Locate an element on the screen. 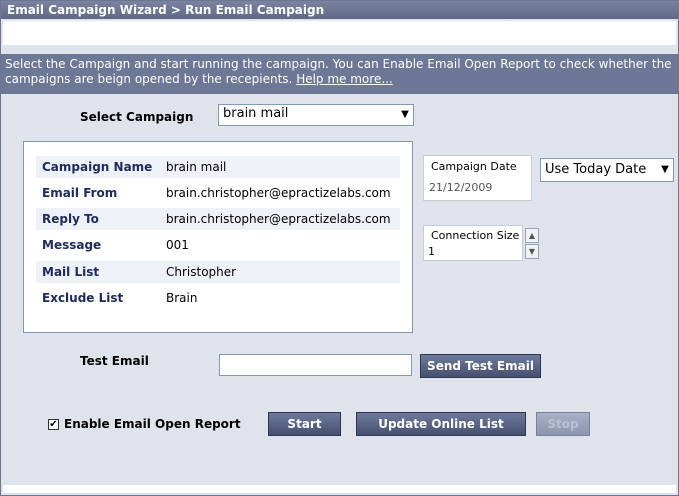 The height and width of the screenshot is (496, 679). date-option-select: Use Today Date ▼ is located at coordinates (607, 170).